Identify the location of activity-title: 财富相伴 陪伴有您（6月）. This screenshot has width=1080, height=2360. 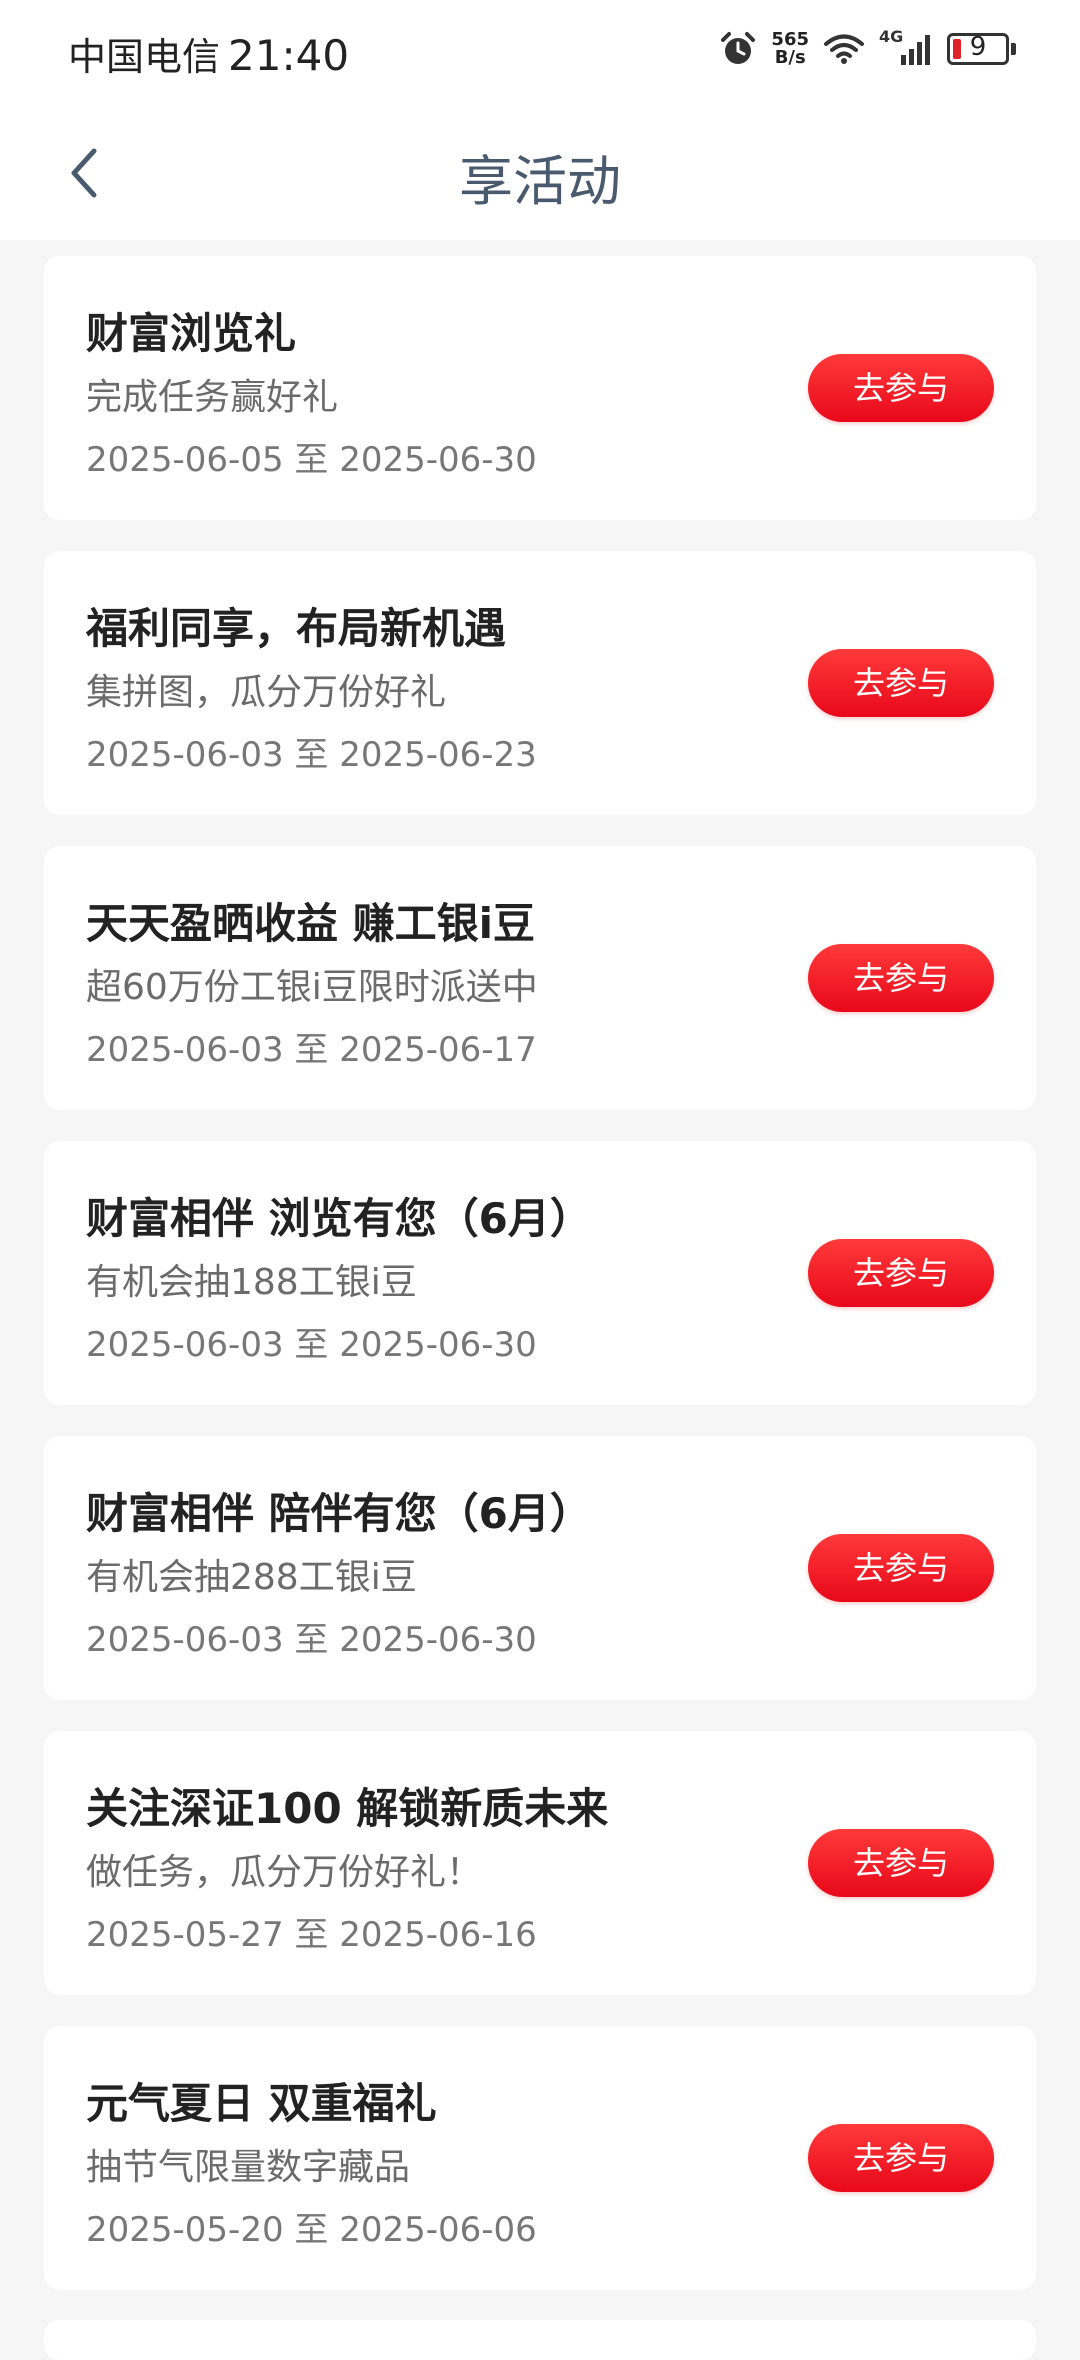
(339, 1513).